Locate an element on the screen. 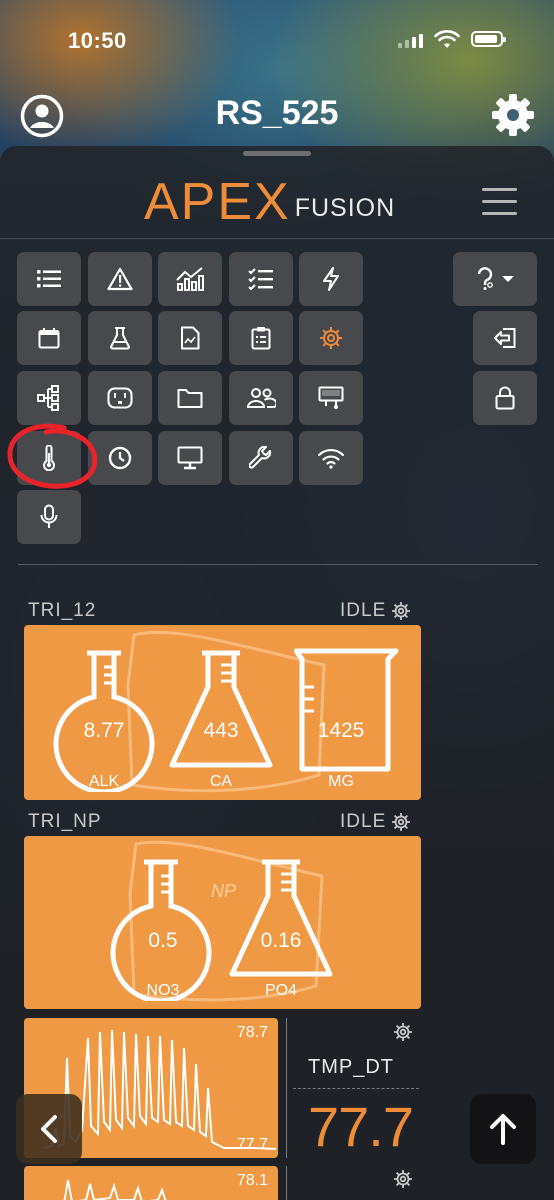 The image size is (554, 1200). logs-button is located at coordinates (190, 338).